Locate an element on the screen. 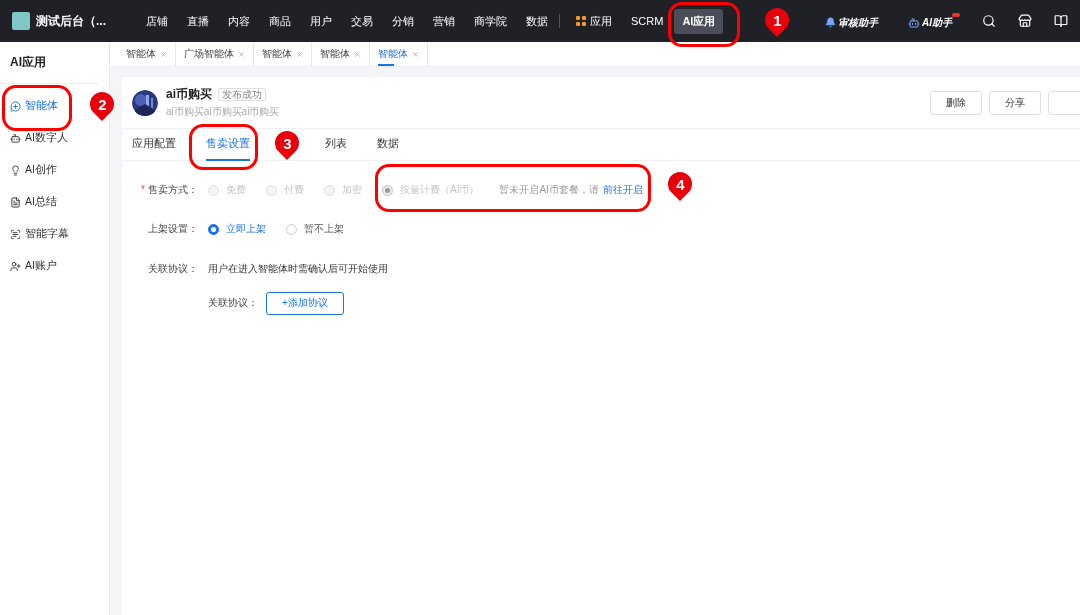 This screenshot has width=1080, height=615. sidebar-title: AI应用 is located at coordinates (49, 69).